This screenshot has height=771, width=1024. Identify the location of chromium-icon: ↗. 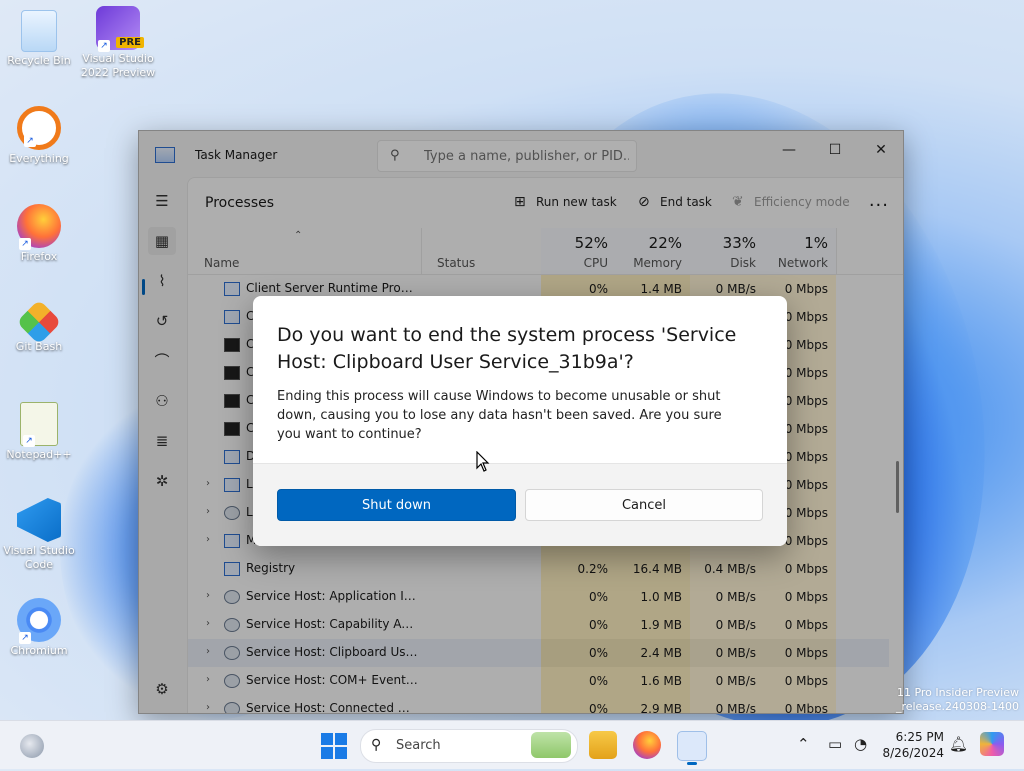
(39, 621).